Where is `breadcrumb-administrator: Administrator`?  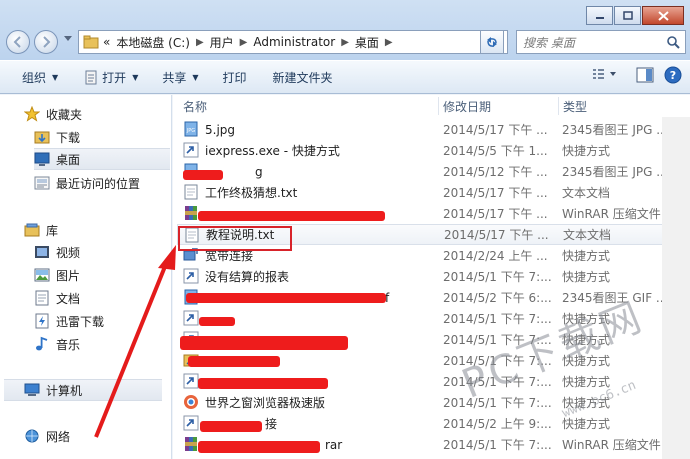
breadcrumb-administrator: Administrator is located at coordinates (294, 42).